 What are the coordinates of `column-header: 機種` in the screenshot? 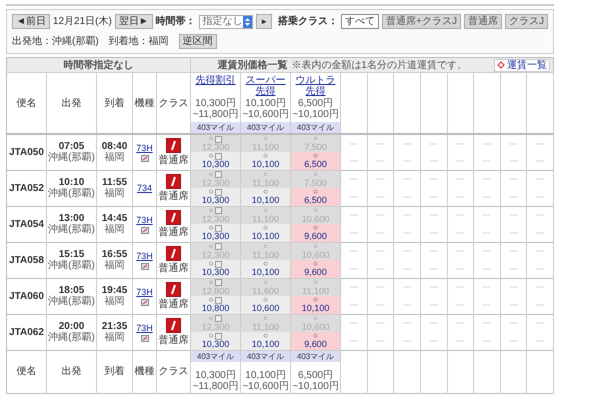 It's located at (144, 103).